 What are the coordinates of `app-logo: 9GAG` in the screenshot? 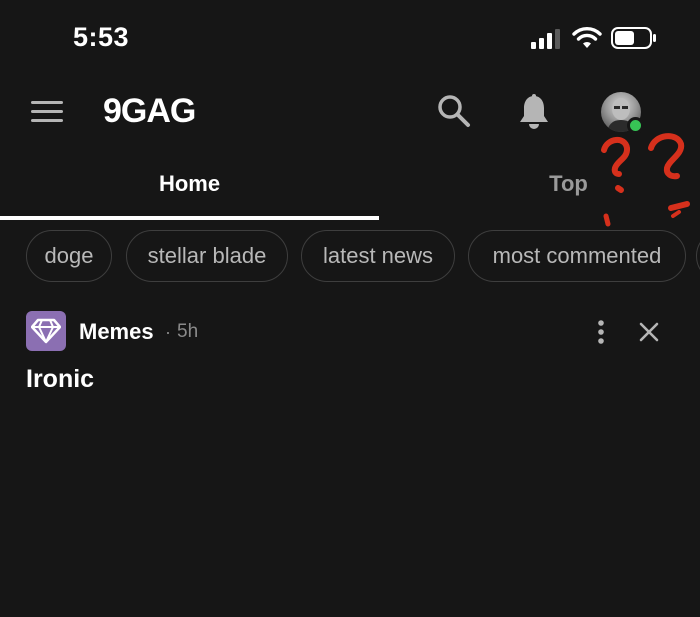 It's located at (149, 111).